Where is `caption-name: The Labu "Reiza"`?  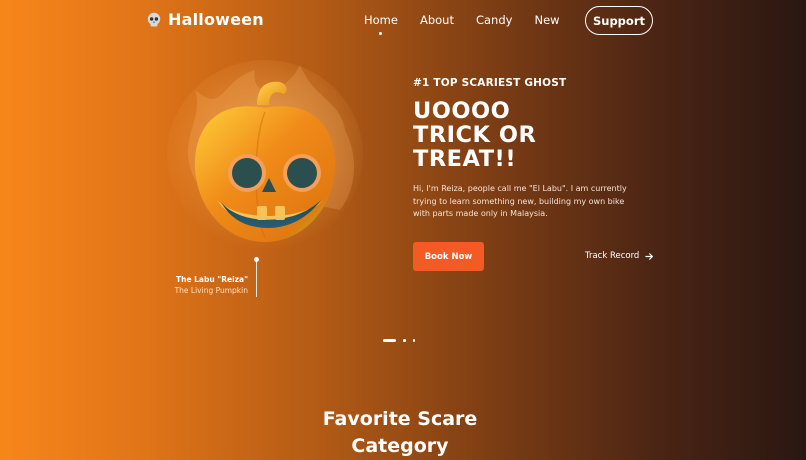
caption-name: The Labu "Reiza" is located at coordinates (212, 279).